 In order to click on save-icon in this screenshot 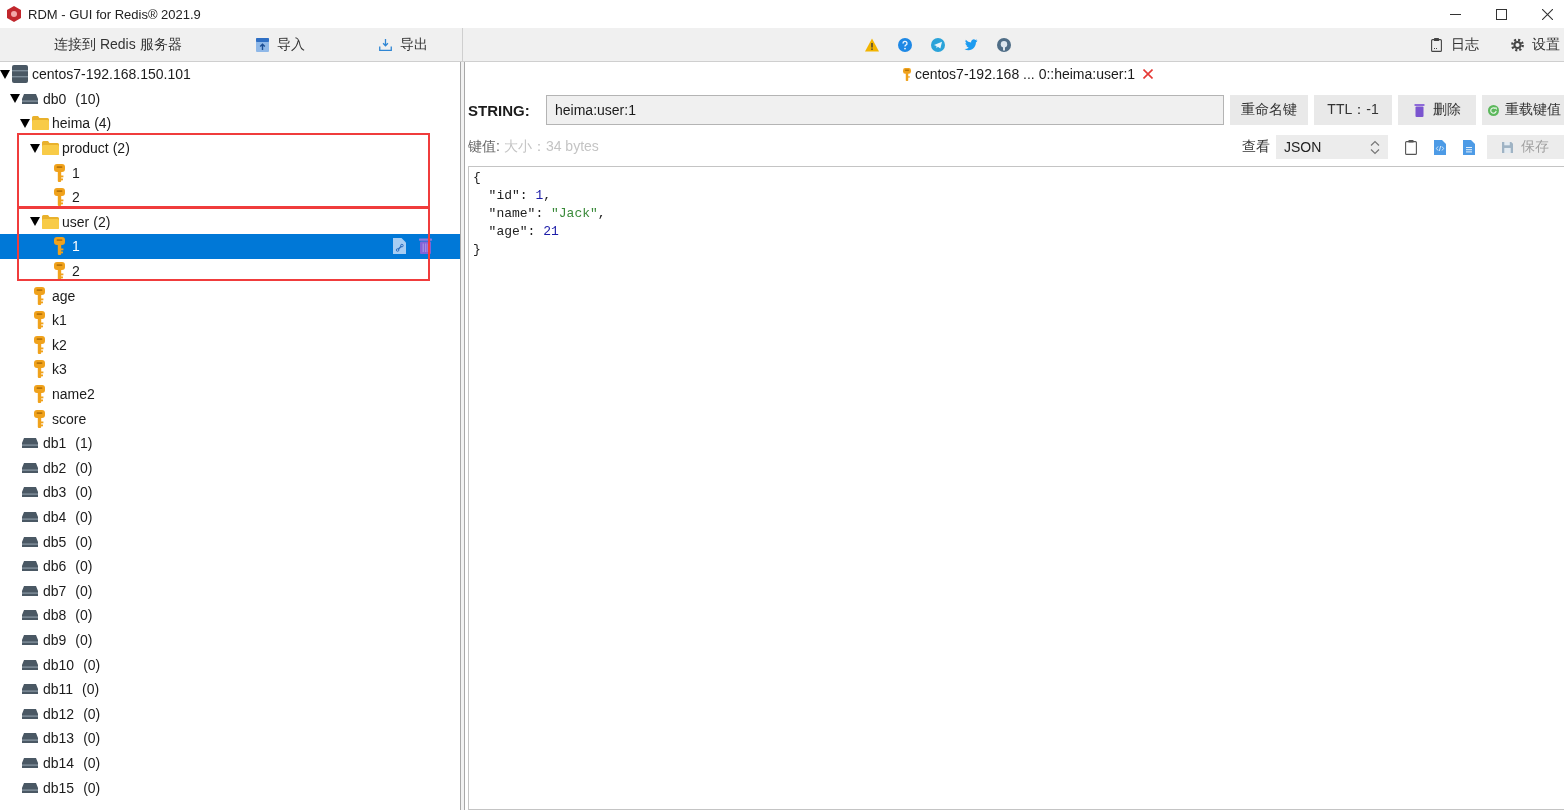, I will do `click(1507, 147)`.